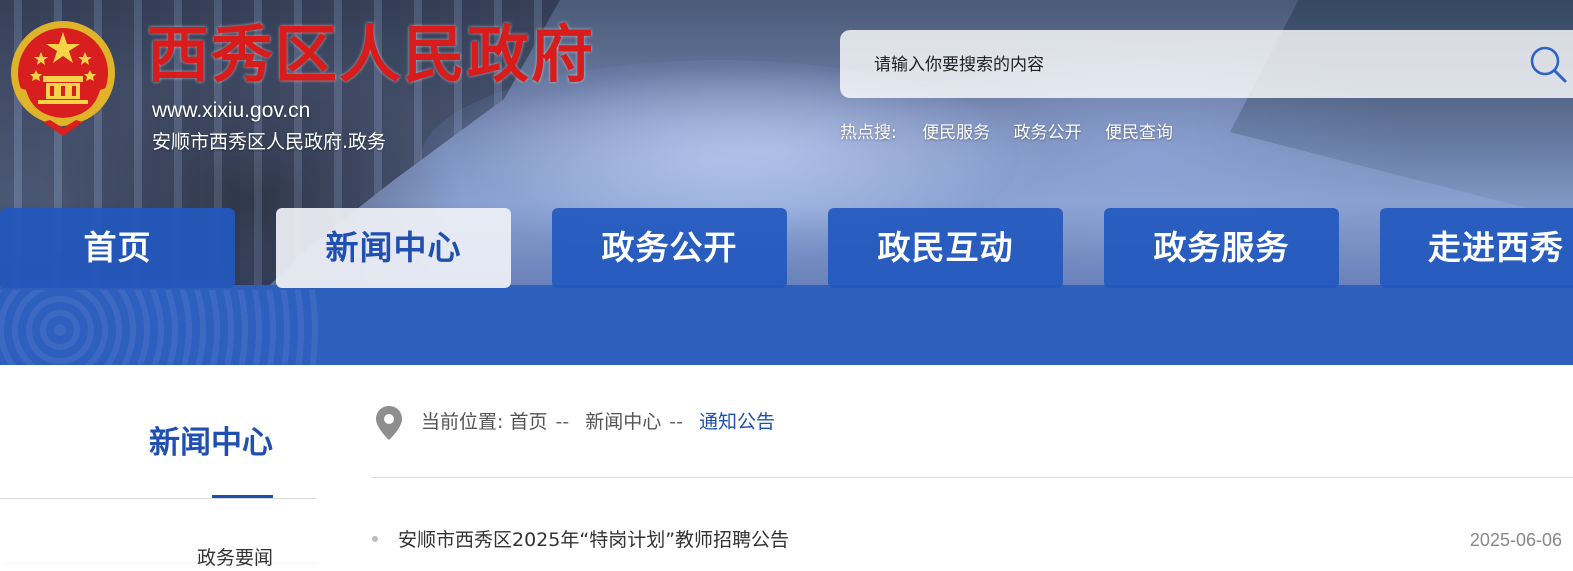 Image resolution: width=1573 pixels, height=571 pixels. What do you see at coordinates (158, 498) in the screenshot?
I see `sidebar-divider` at bounding box center [158, 498].